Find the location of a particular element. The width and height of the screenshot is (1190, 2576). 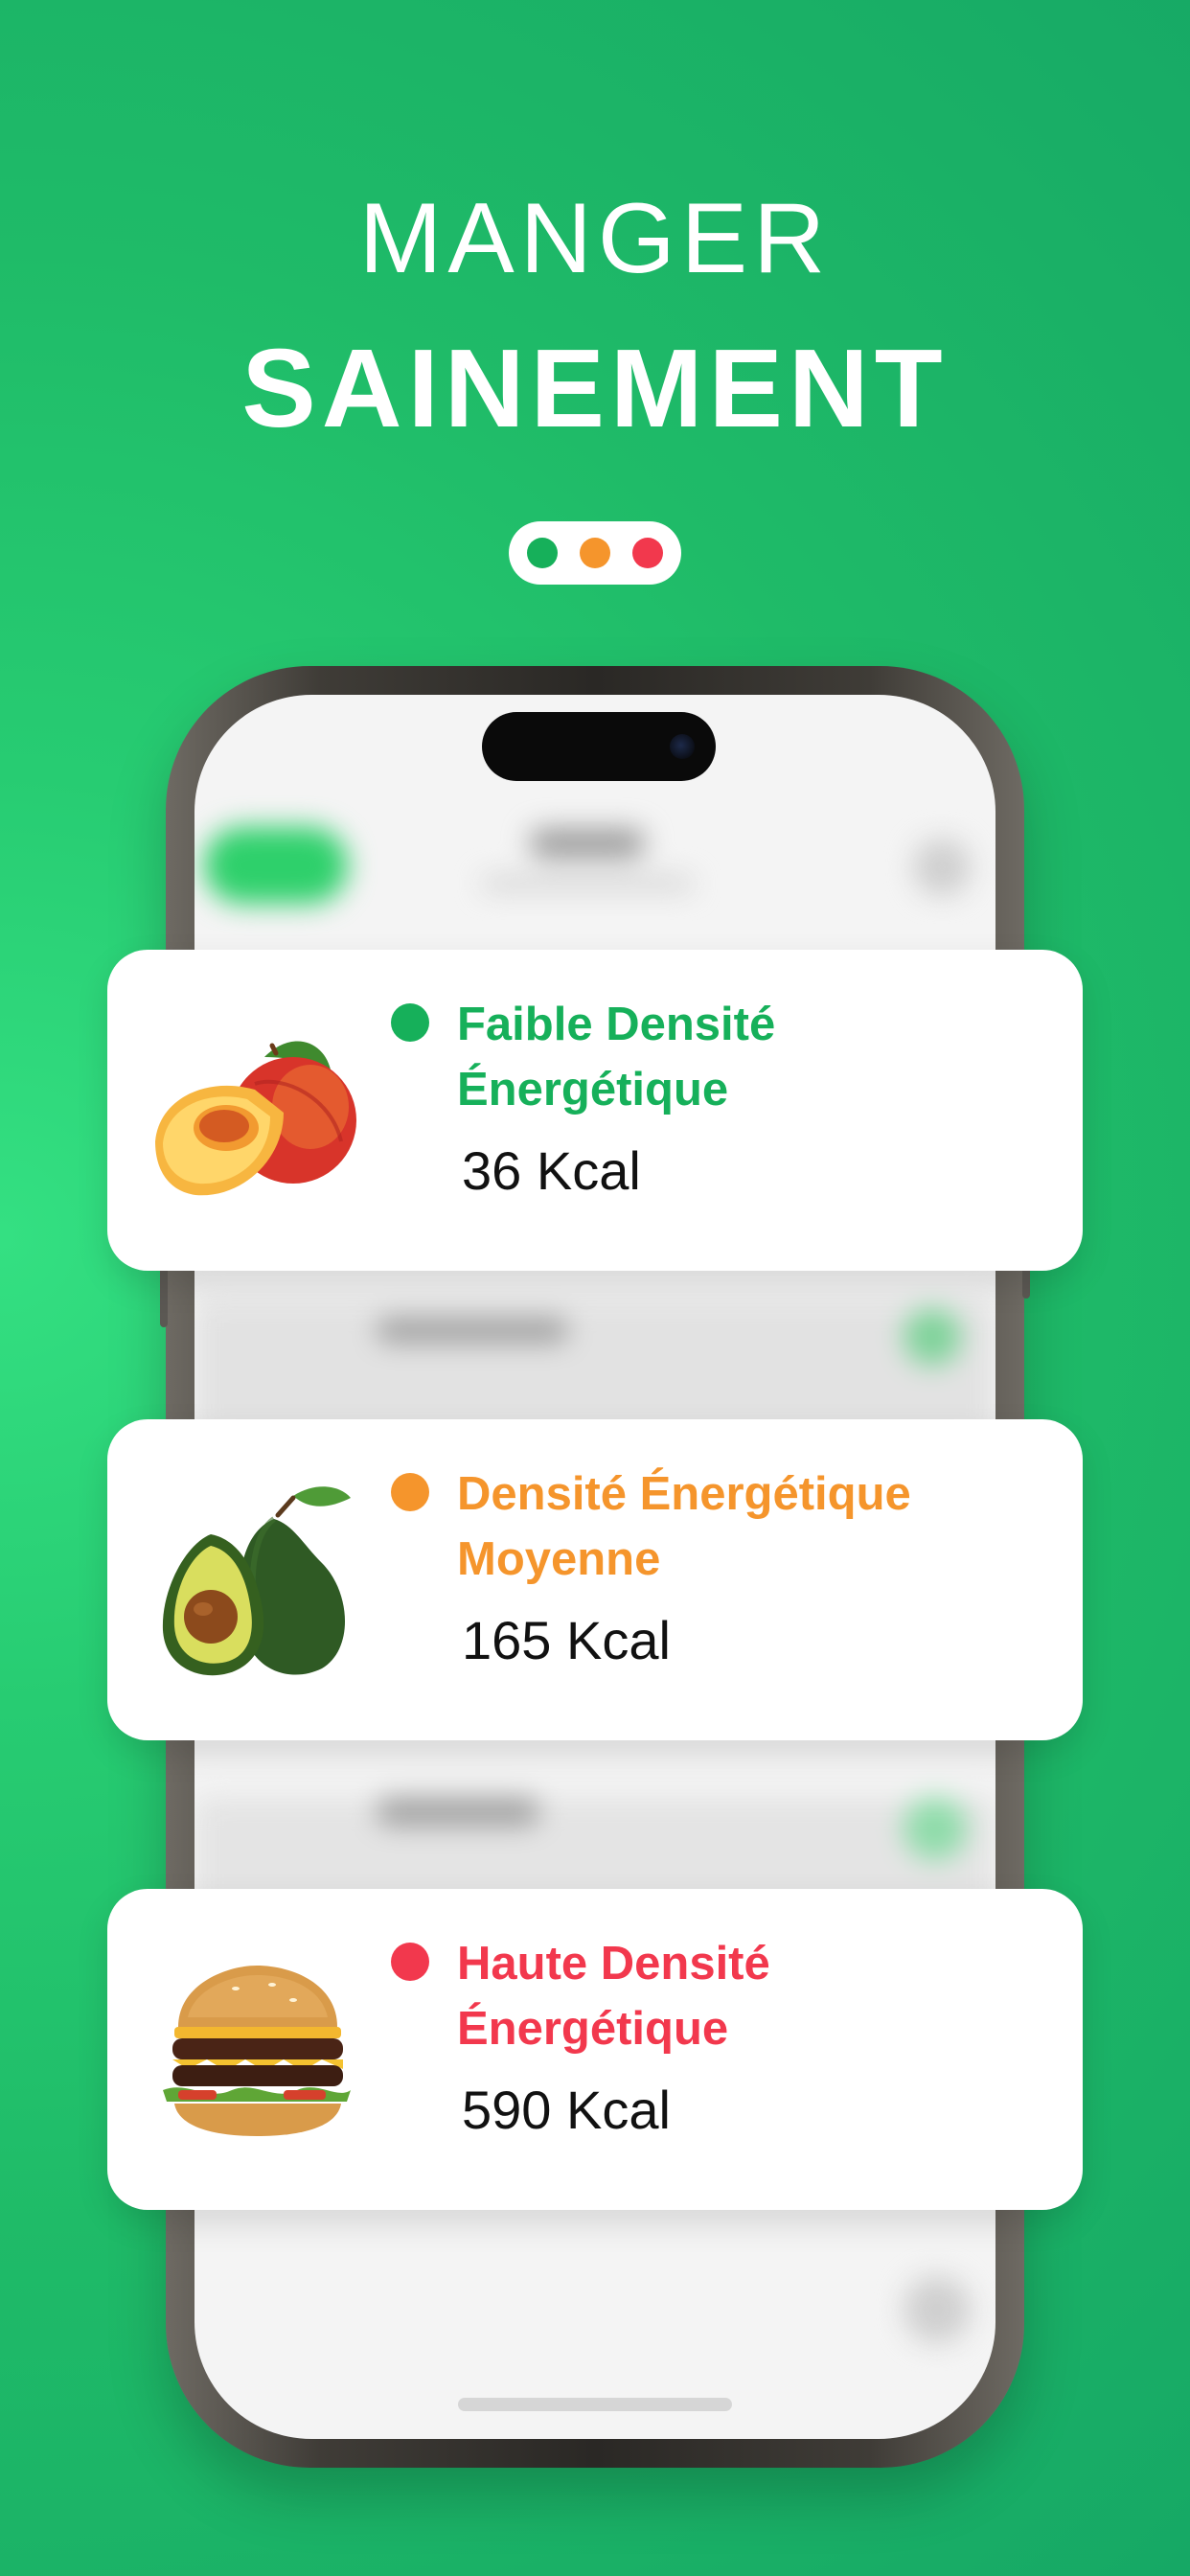

green-dot is located at coordinates (543, 553).